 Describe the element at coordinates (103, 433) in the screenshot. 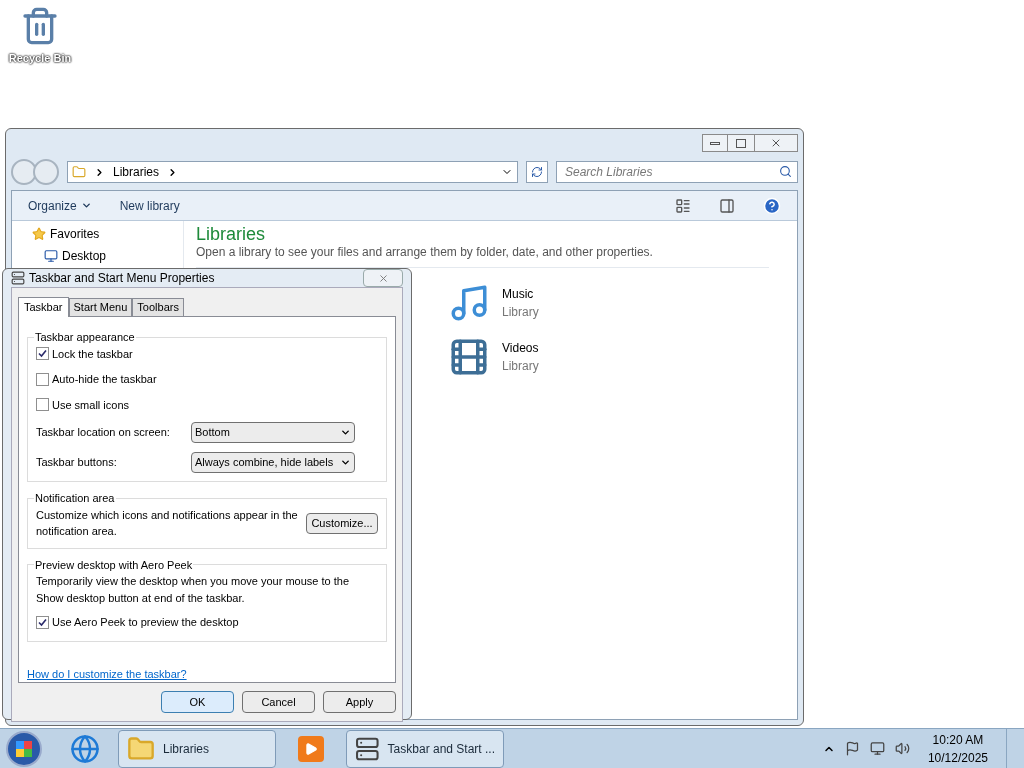

I see `field-label: Taskbar location on screen:` at that location.